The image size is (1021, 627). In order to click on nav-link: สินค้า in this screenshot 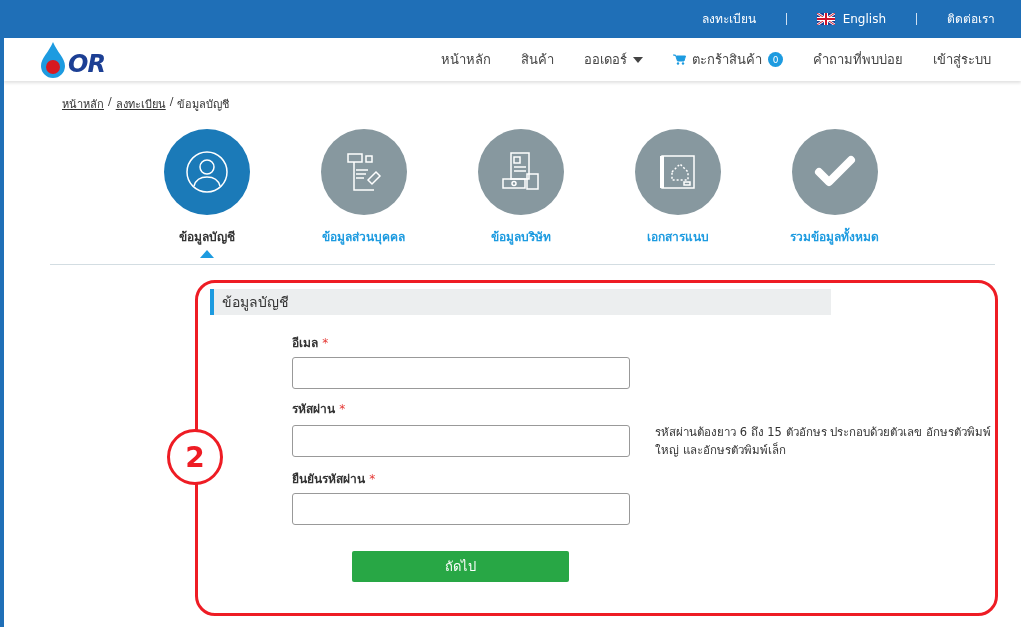, I will do `click(537, 59)`.